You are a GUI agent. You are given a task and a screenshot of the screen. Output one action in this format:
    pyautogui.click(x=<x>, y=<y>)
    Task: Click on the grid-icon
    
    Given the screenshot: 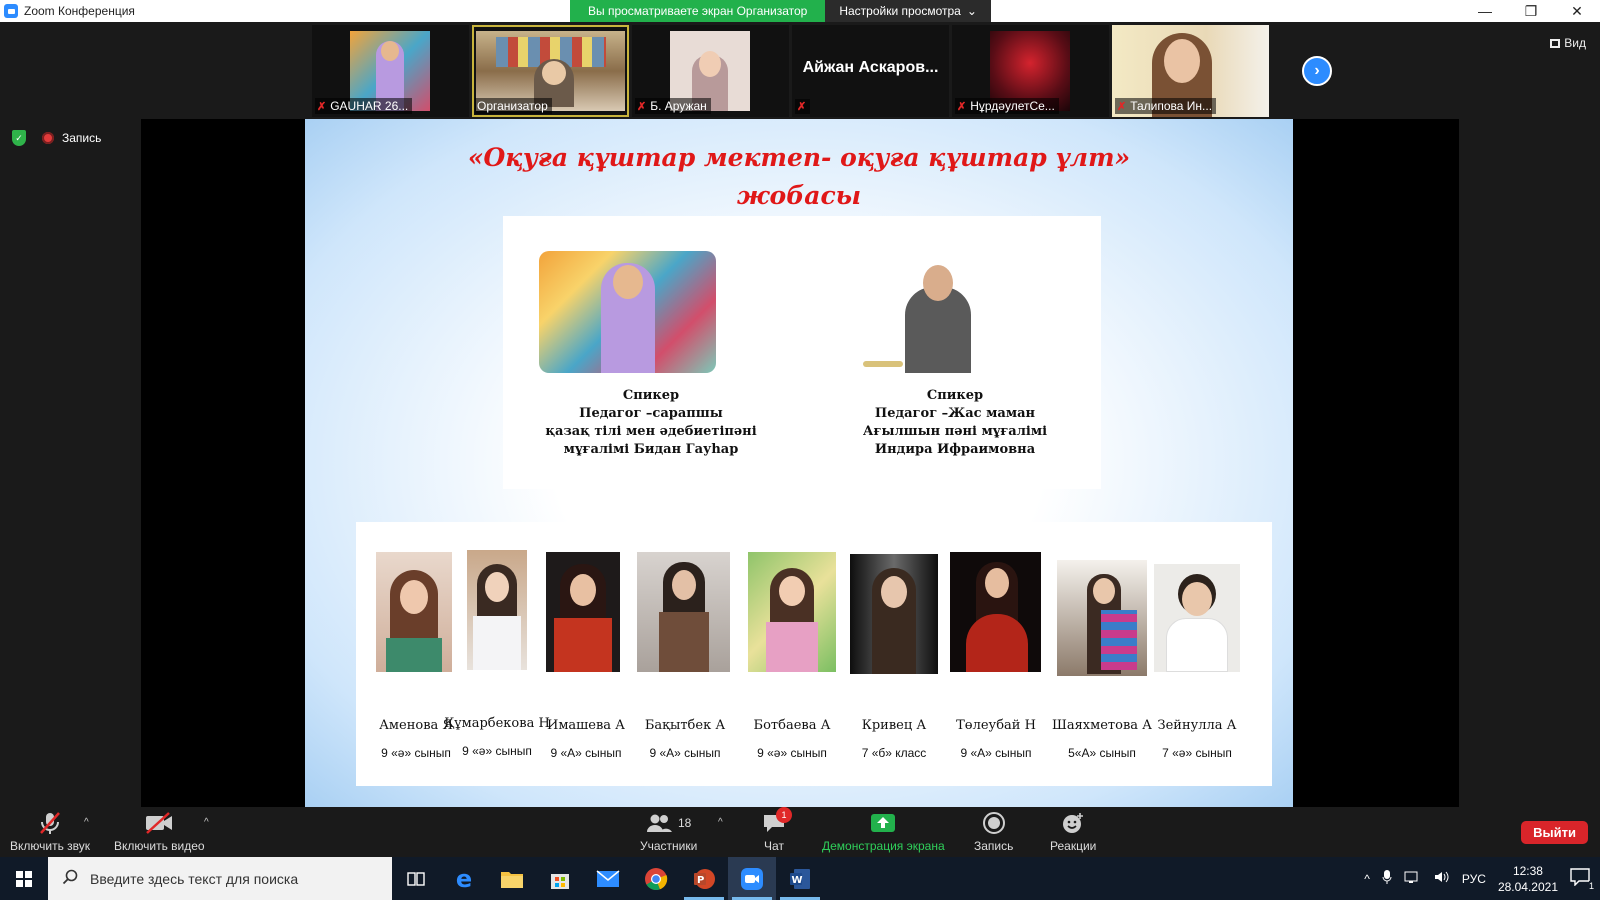 What is the action you would take?
    pyautogui.click(x=1555, y=43)
    